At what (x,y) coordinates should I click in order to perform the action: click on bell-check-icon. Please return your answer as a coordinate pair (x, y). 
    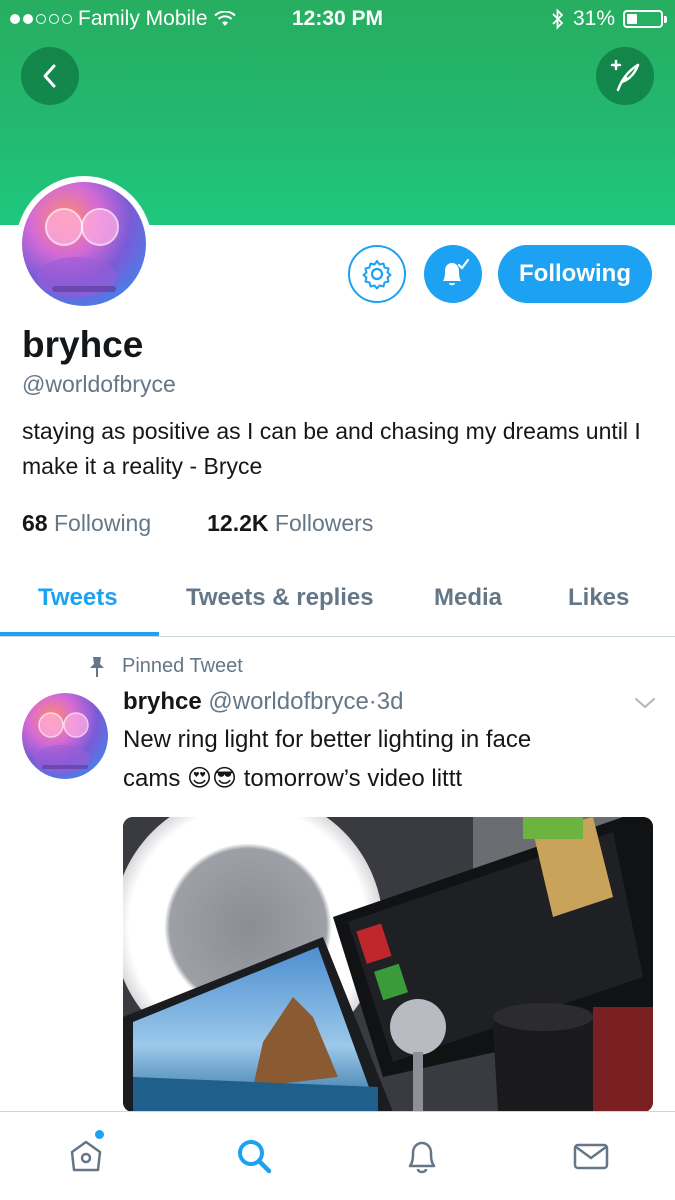
    Looking at the image, I should click on (456, 272).